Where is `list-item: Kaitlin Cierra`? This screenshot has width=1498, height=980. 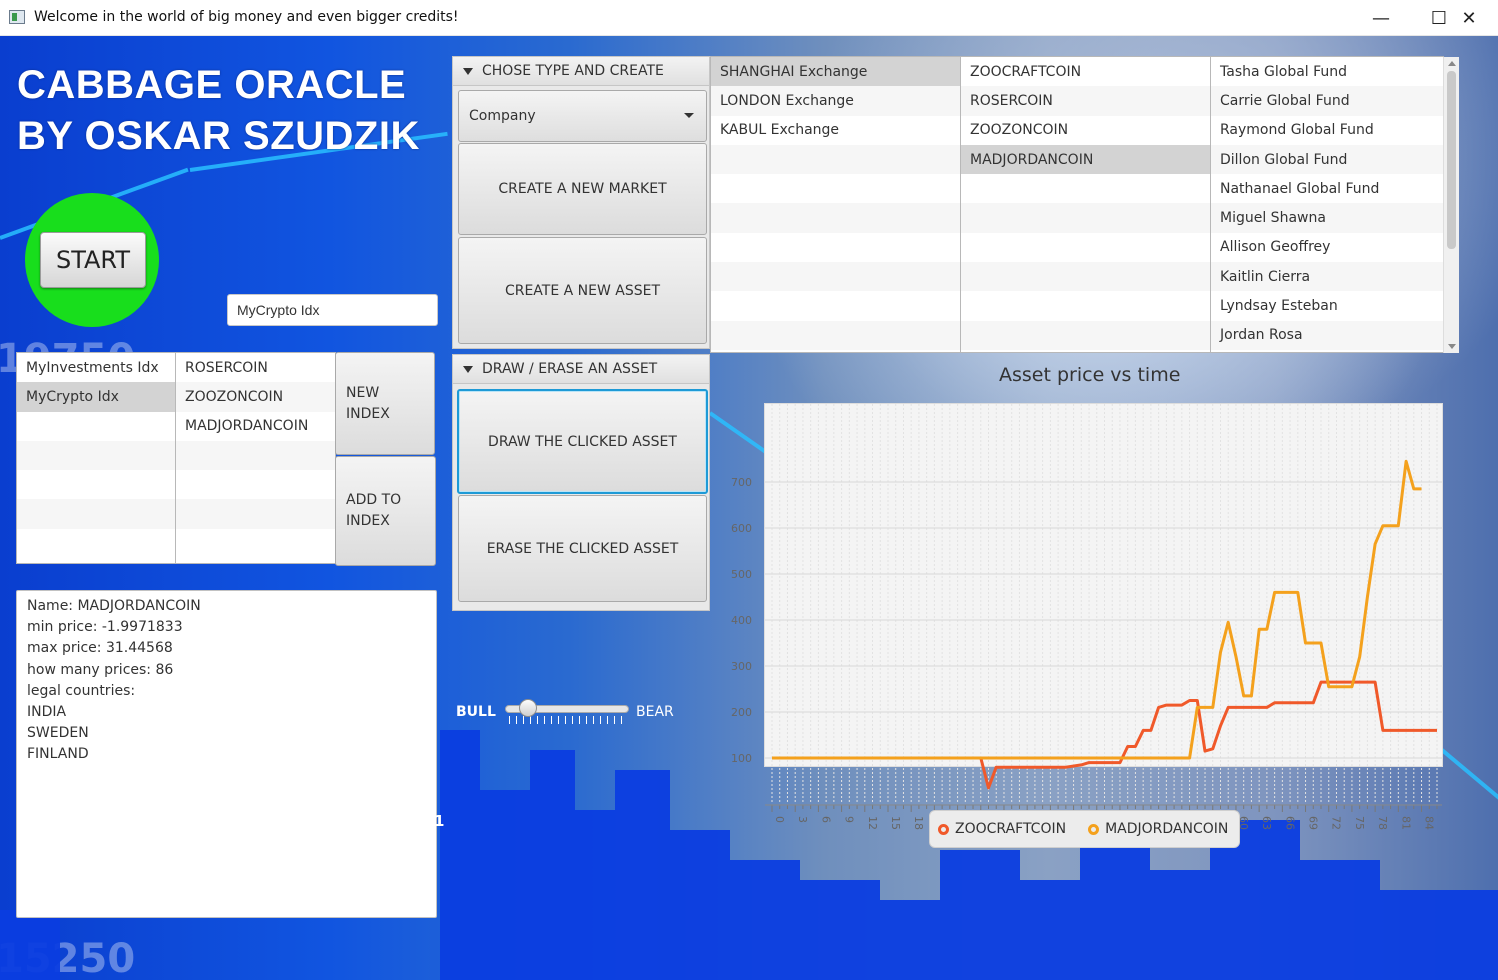
list-item: Kaitlin Cierra is located at coordinates (1327, 277).